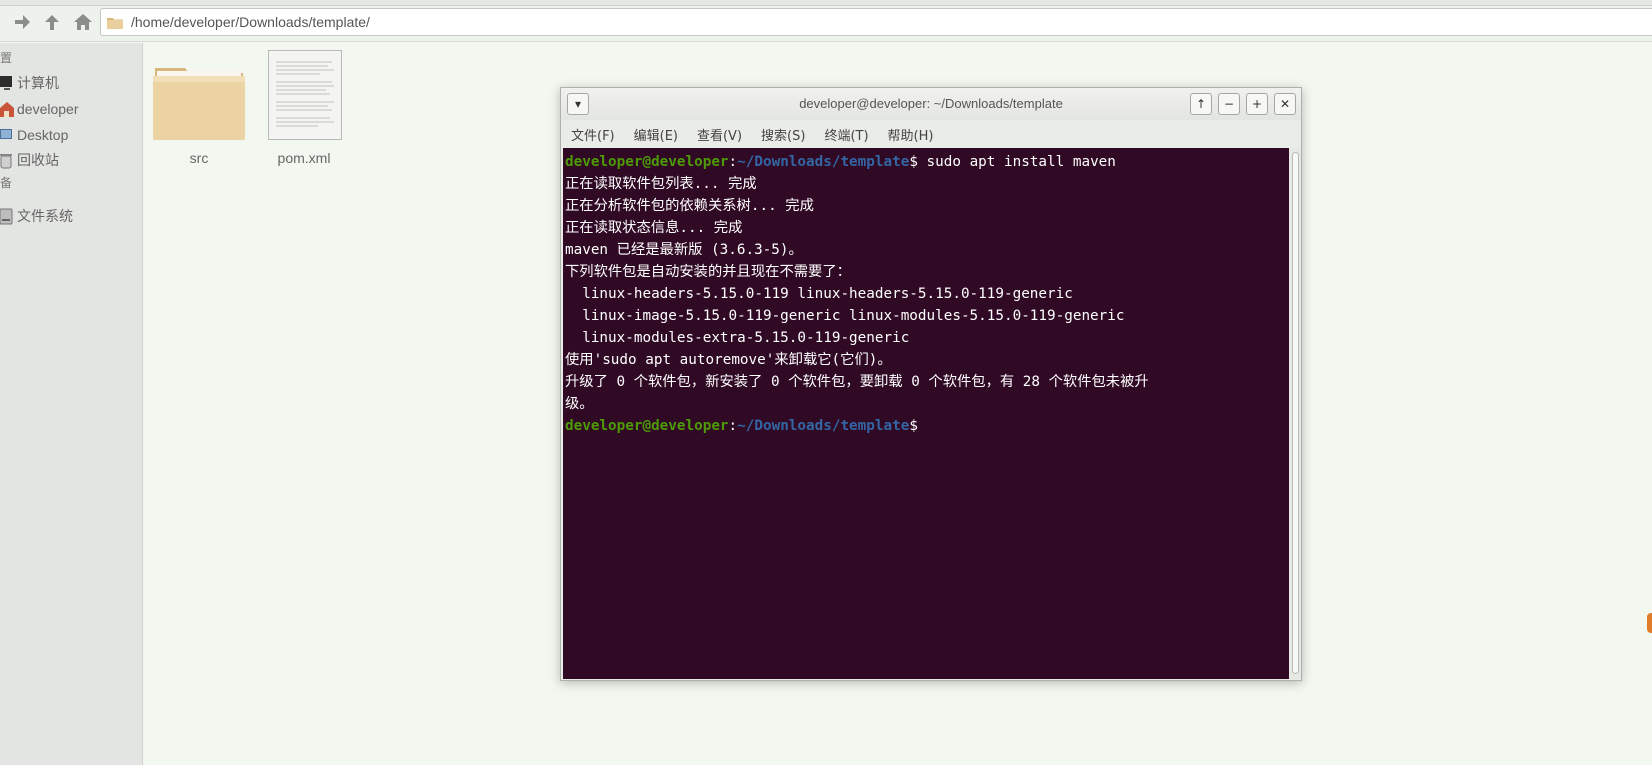  What do you see at coordinates (43, 135) in the screenshot?
I see `sidebar-item-label: Desktop` at bounding box center [43, 135].